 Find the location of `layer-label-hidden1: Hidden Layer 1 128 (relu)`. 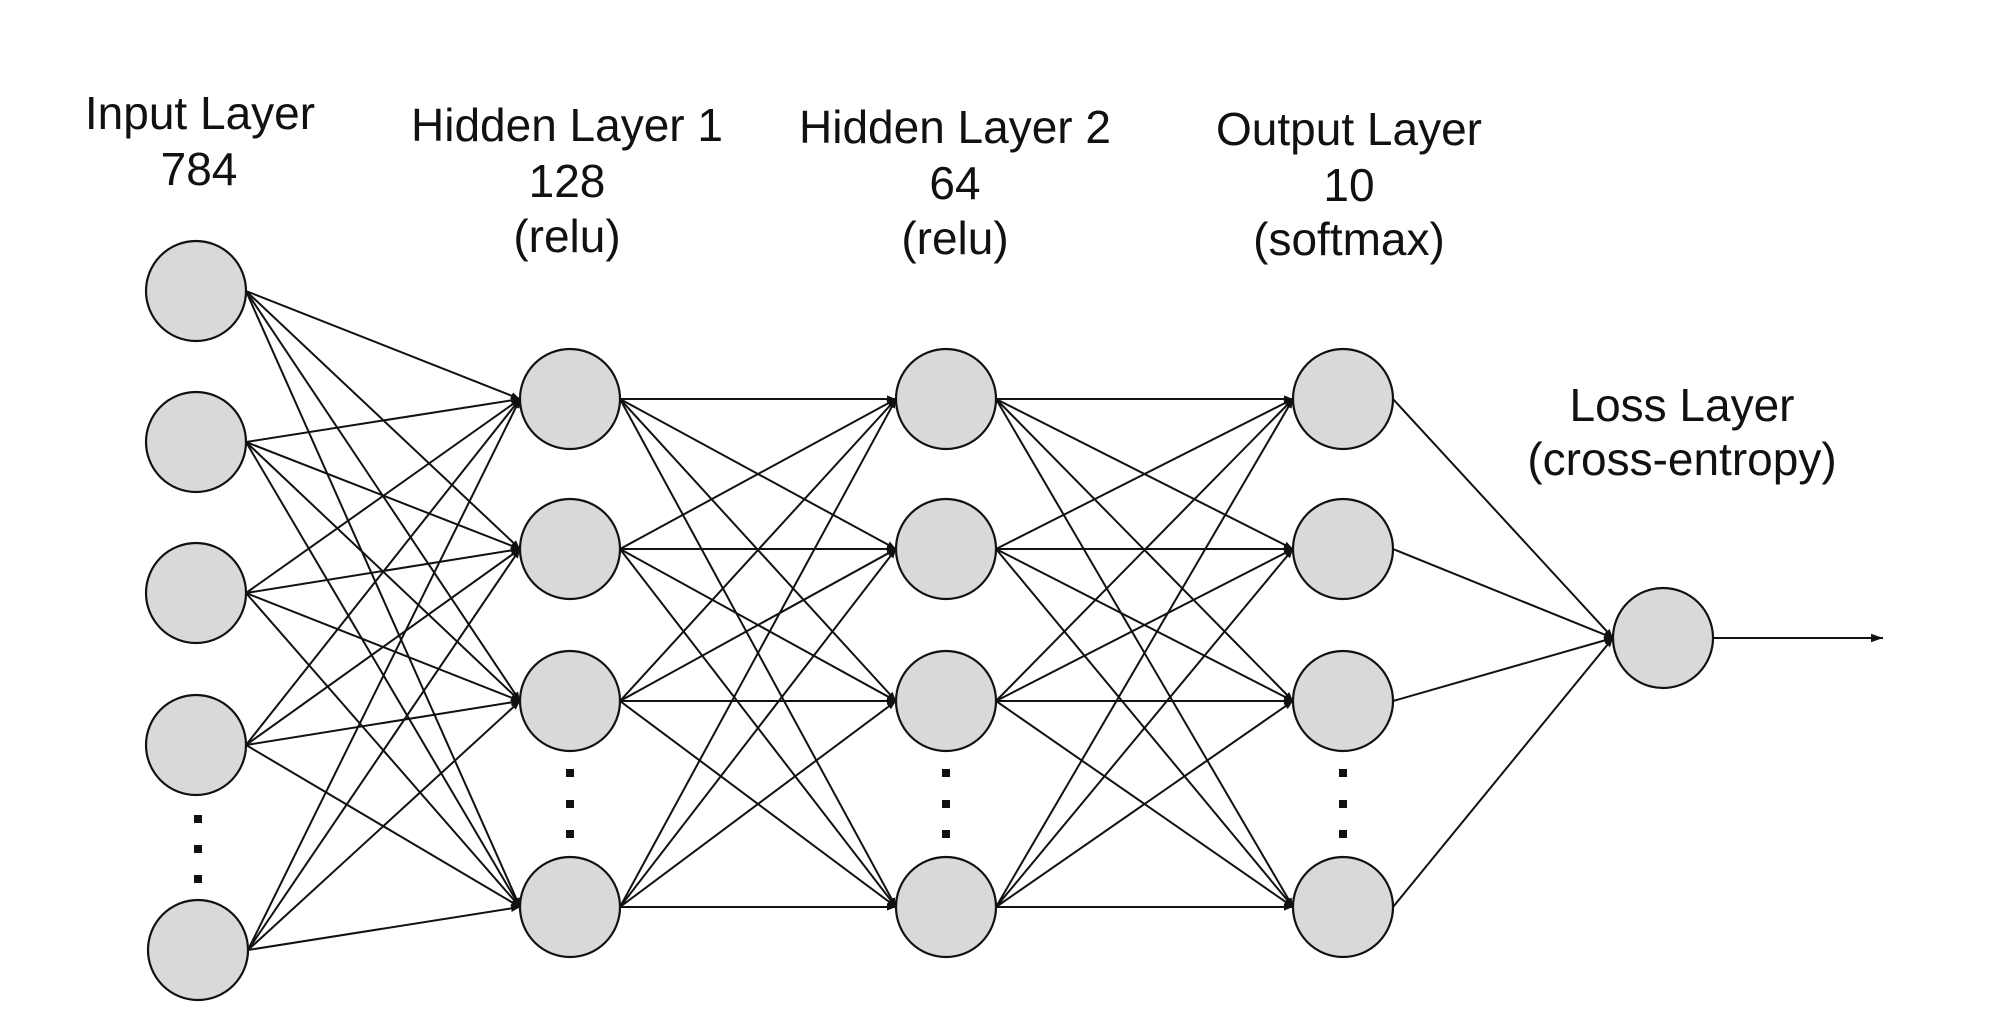

layer-label-hidden1: Hidden Layer 1 128 (relu) is located at coordinates (567, 180).